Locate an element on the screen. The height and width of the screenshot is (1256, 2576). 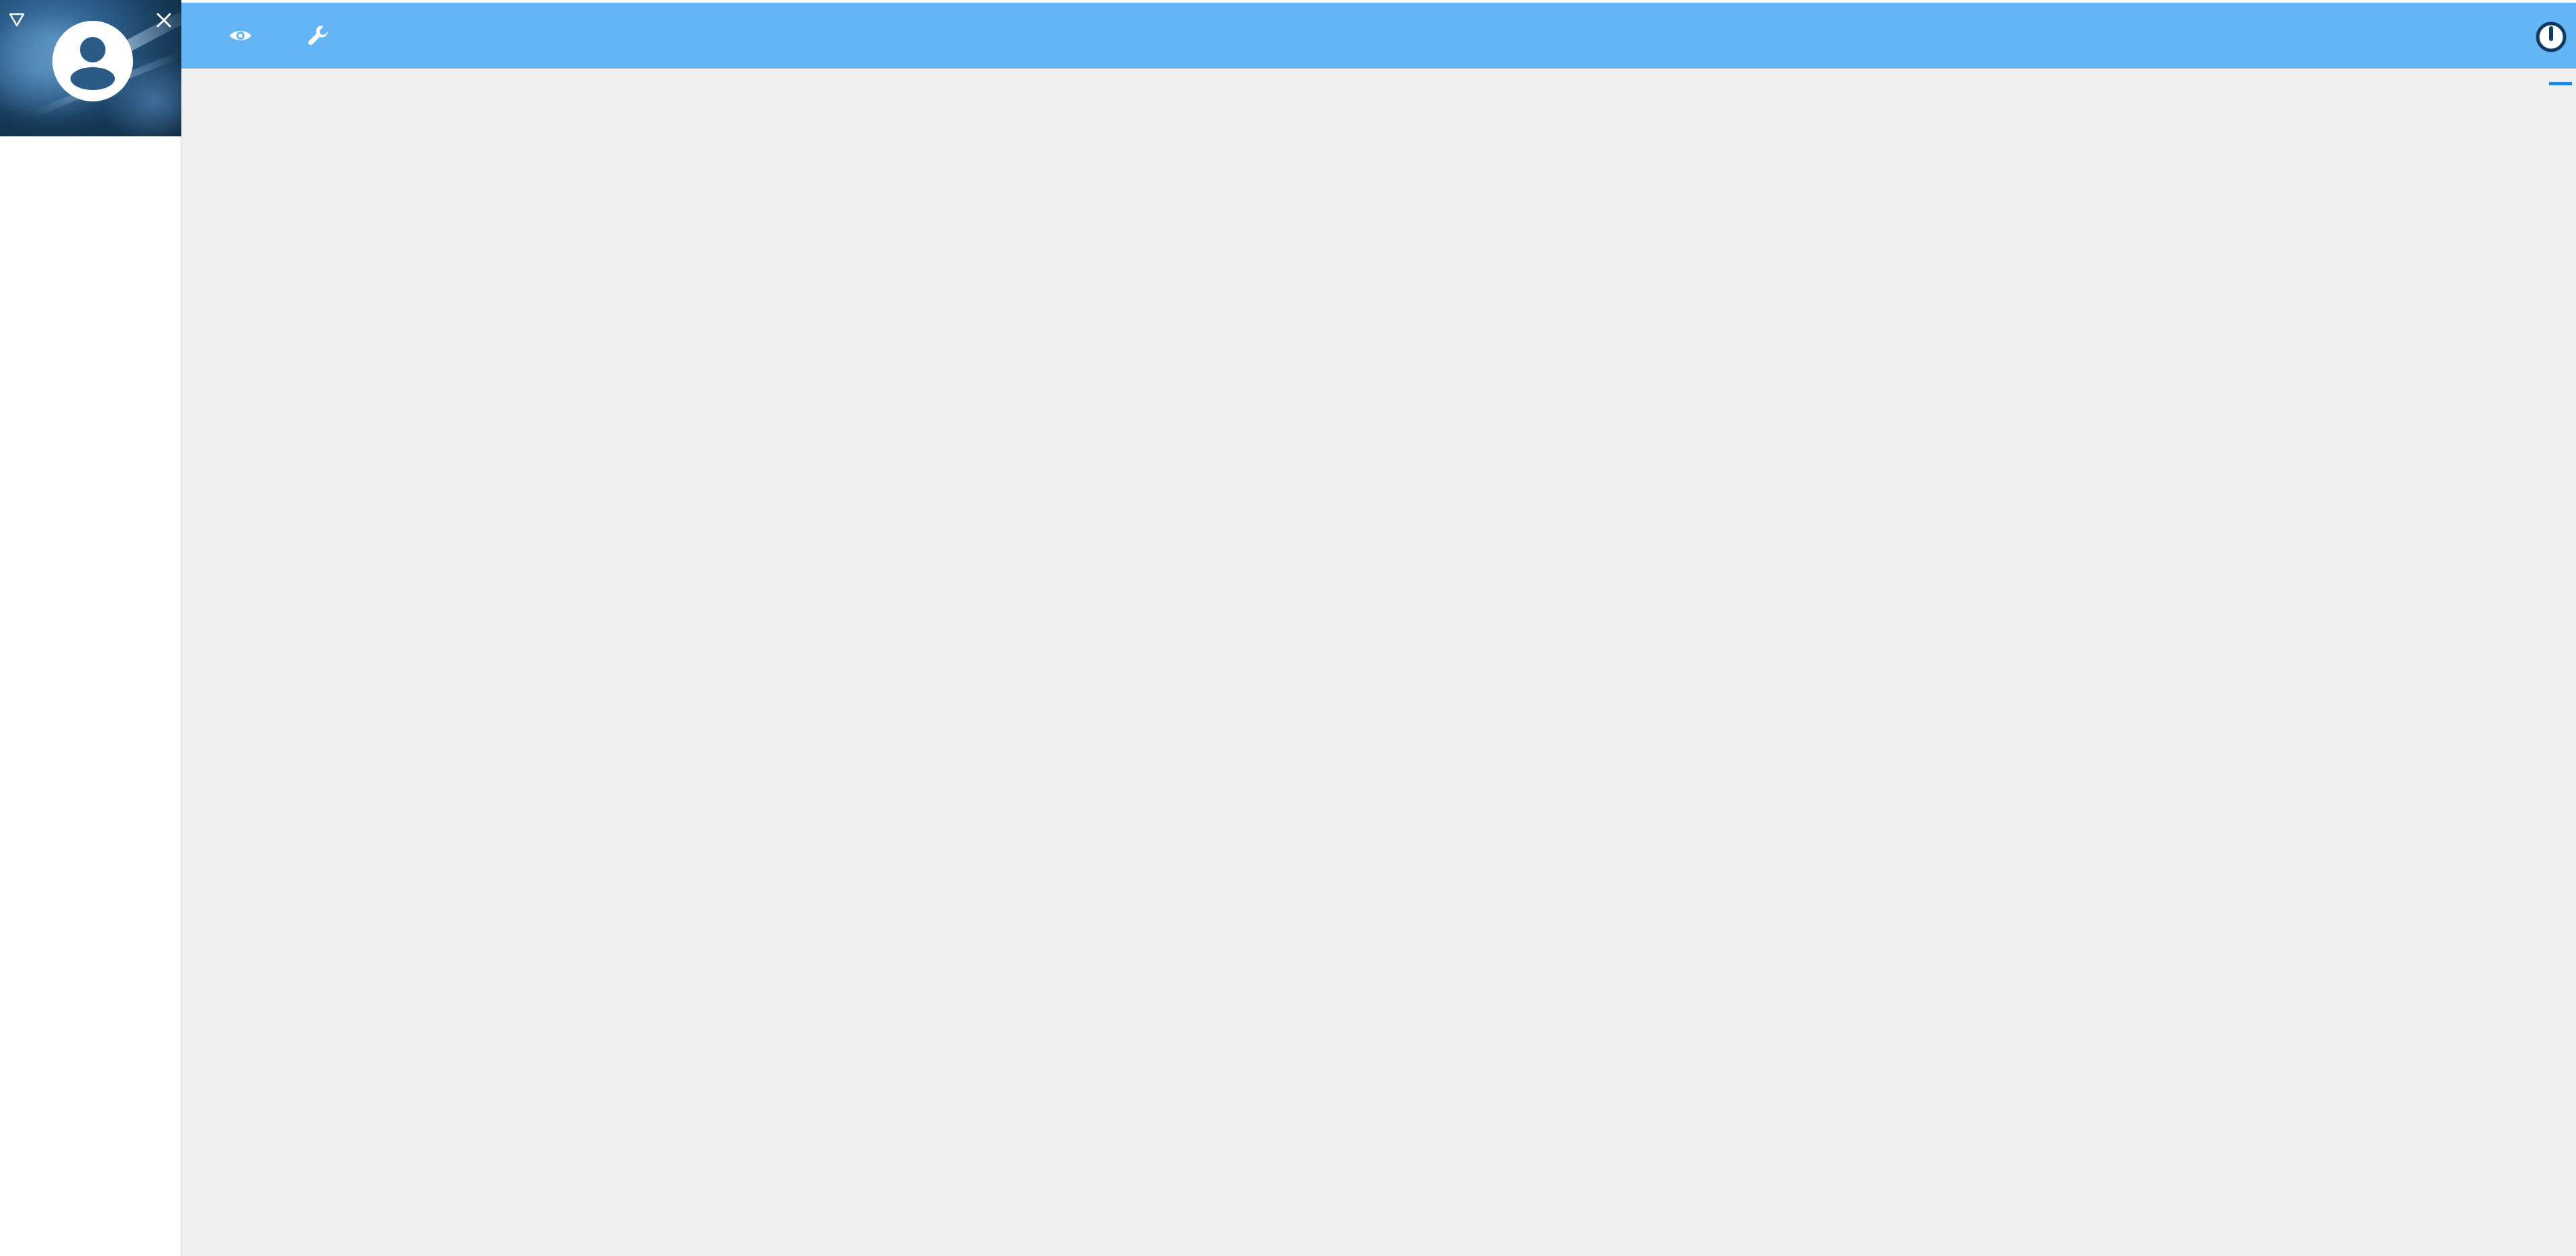
minimize-icon is located at coordinates (2561, 83).